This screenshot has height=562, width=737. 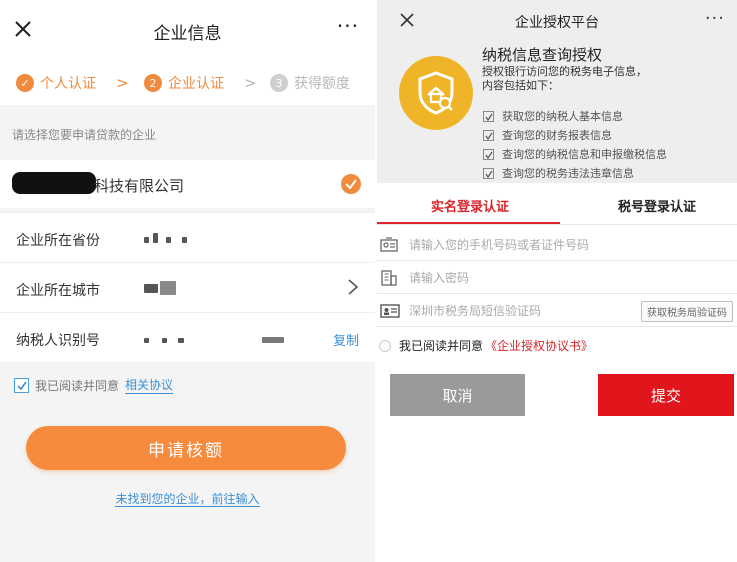 What do you see at coordinates (516, 278) in the screenshot?
I see `password-input` at bounding box center [516, 278].